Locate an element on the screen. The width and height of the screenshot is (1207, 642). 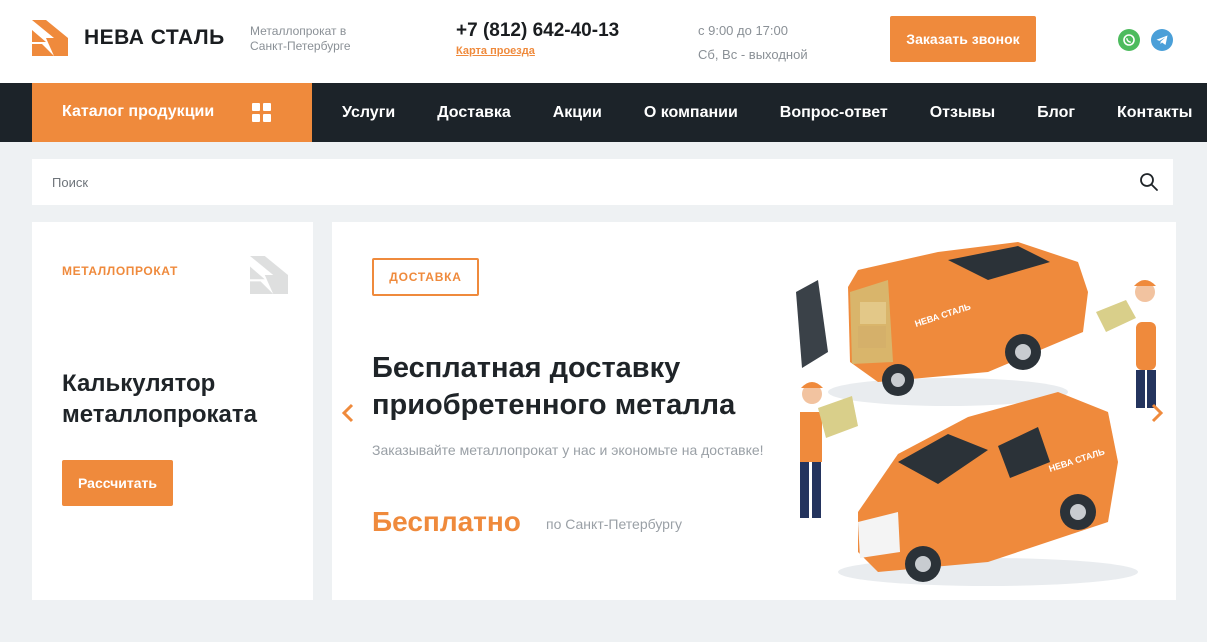
brand-watermark-icon is located at coordinates (269, 275).